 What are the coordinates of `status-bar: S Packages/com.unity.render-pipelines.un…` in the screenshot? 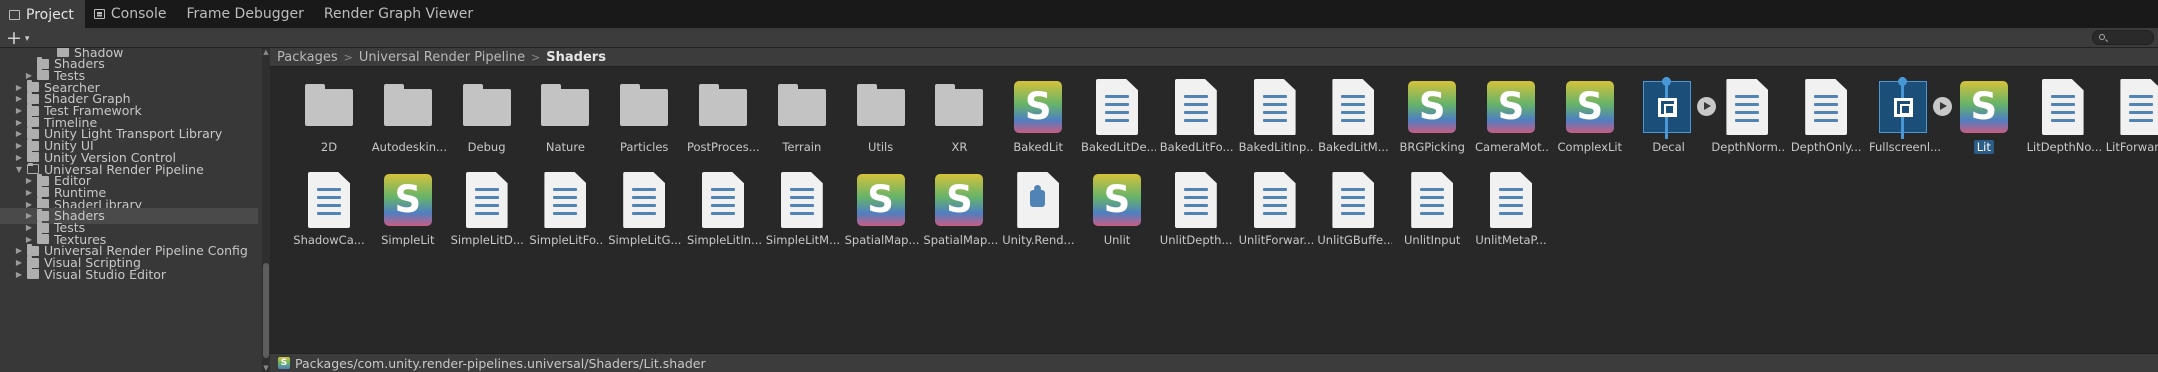 It's located at (1214, 362).